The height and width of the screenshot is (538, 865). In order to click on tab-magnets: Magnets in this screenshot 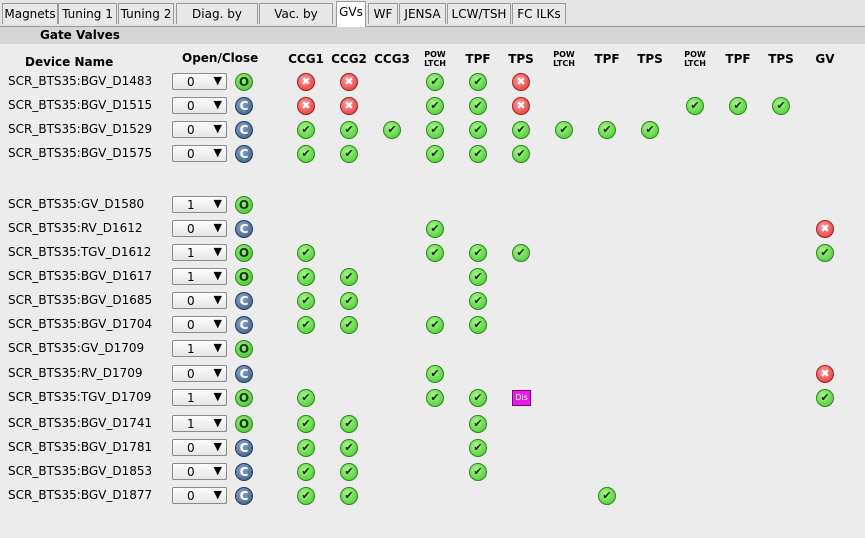, I will do `click(30, 13)`.